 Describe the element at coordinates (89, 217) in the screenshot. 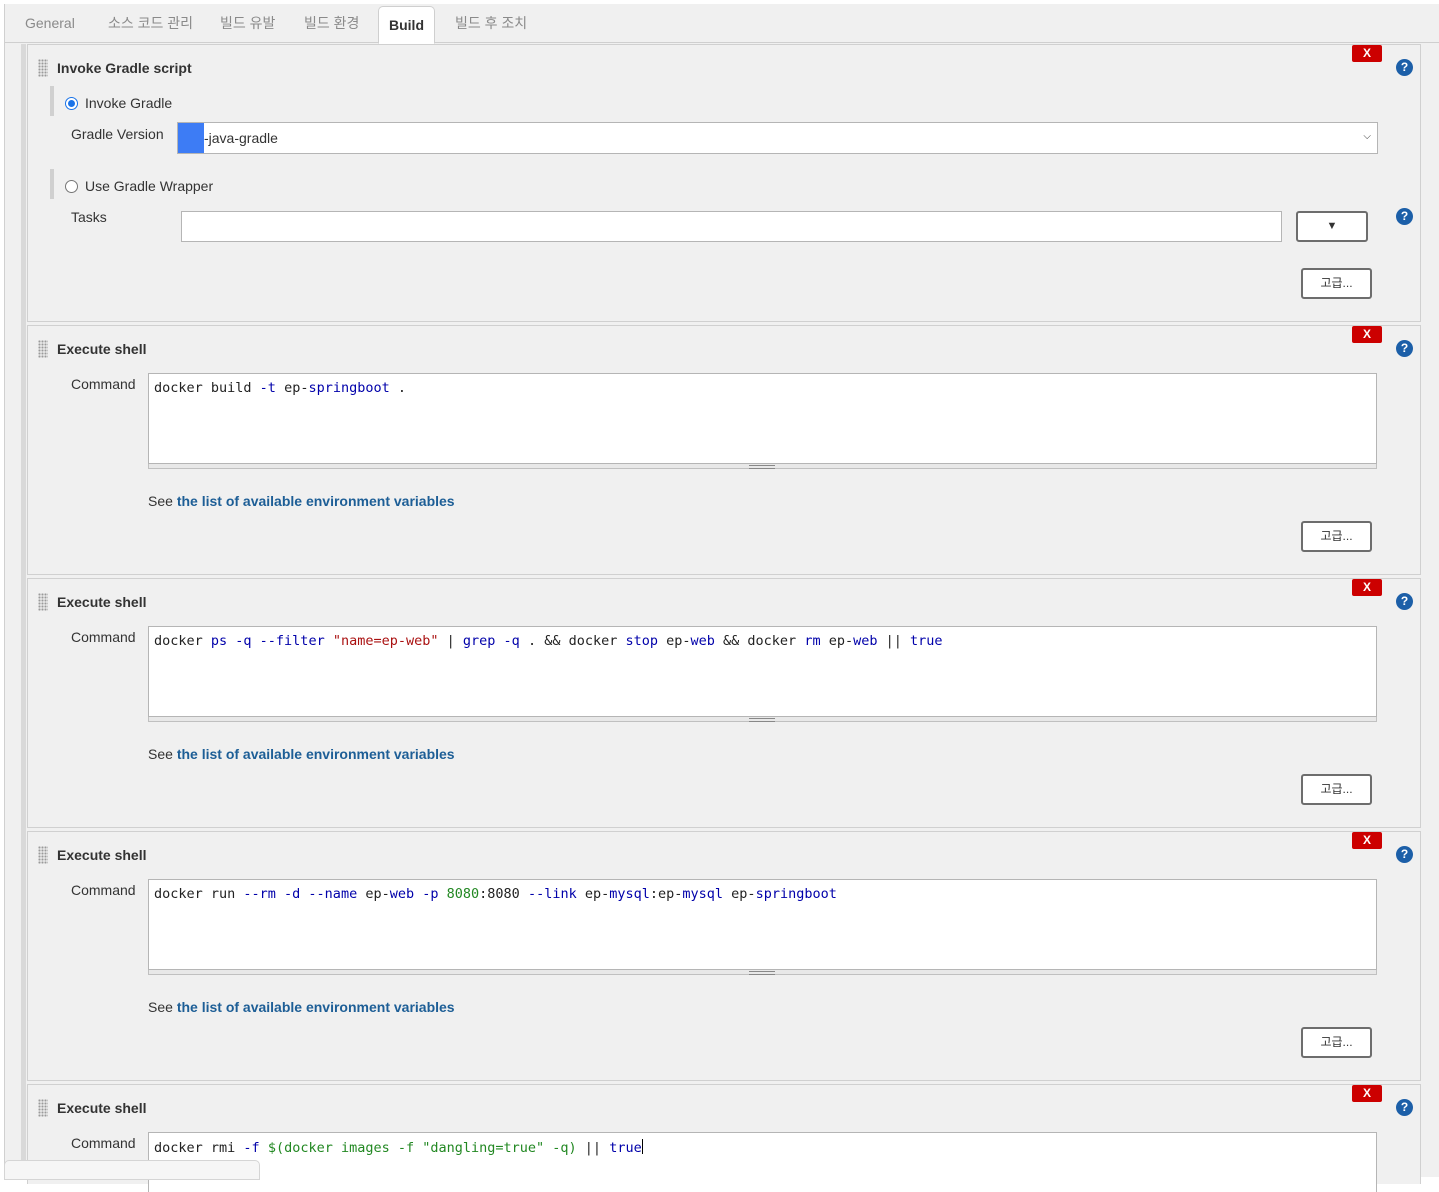

I see `tasks-label: Tasks` at that location.